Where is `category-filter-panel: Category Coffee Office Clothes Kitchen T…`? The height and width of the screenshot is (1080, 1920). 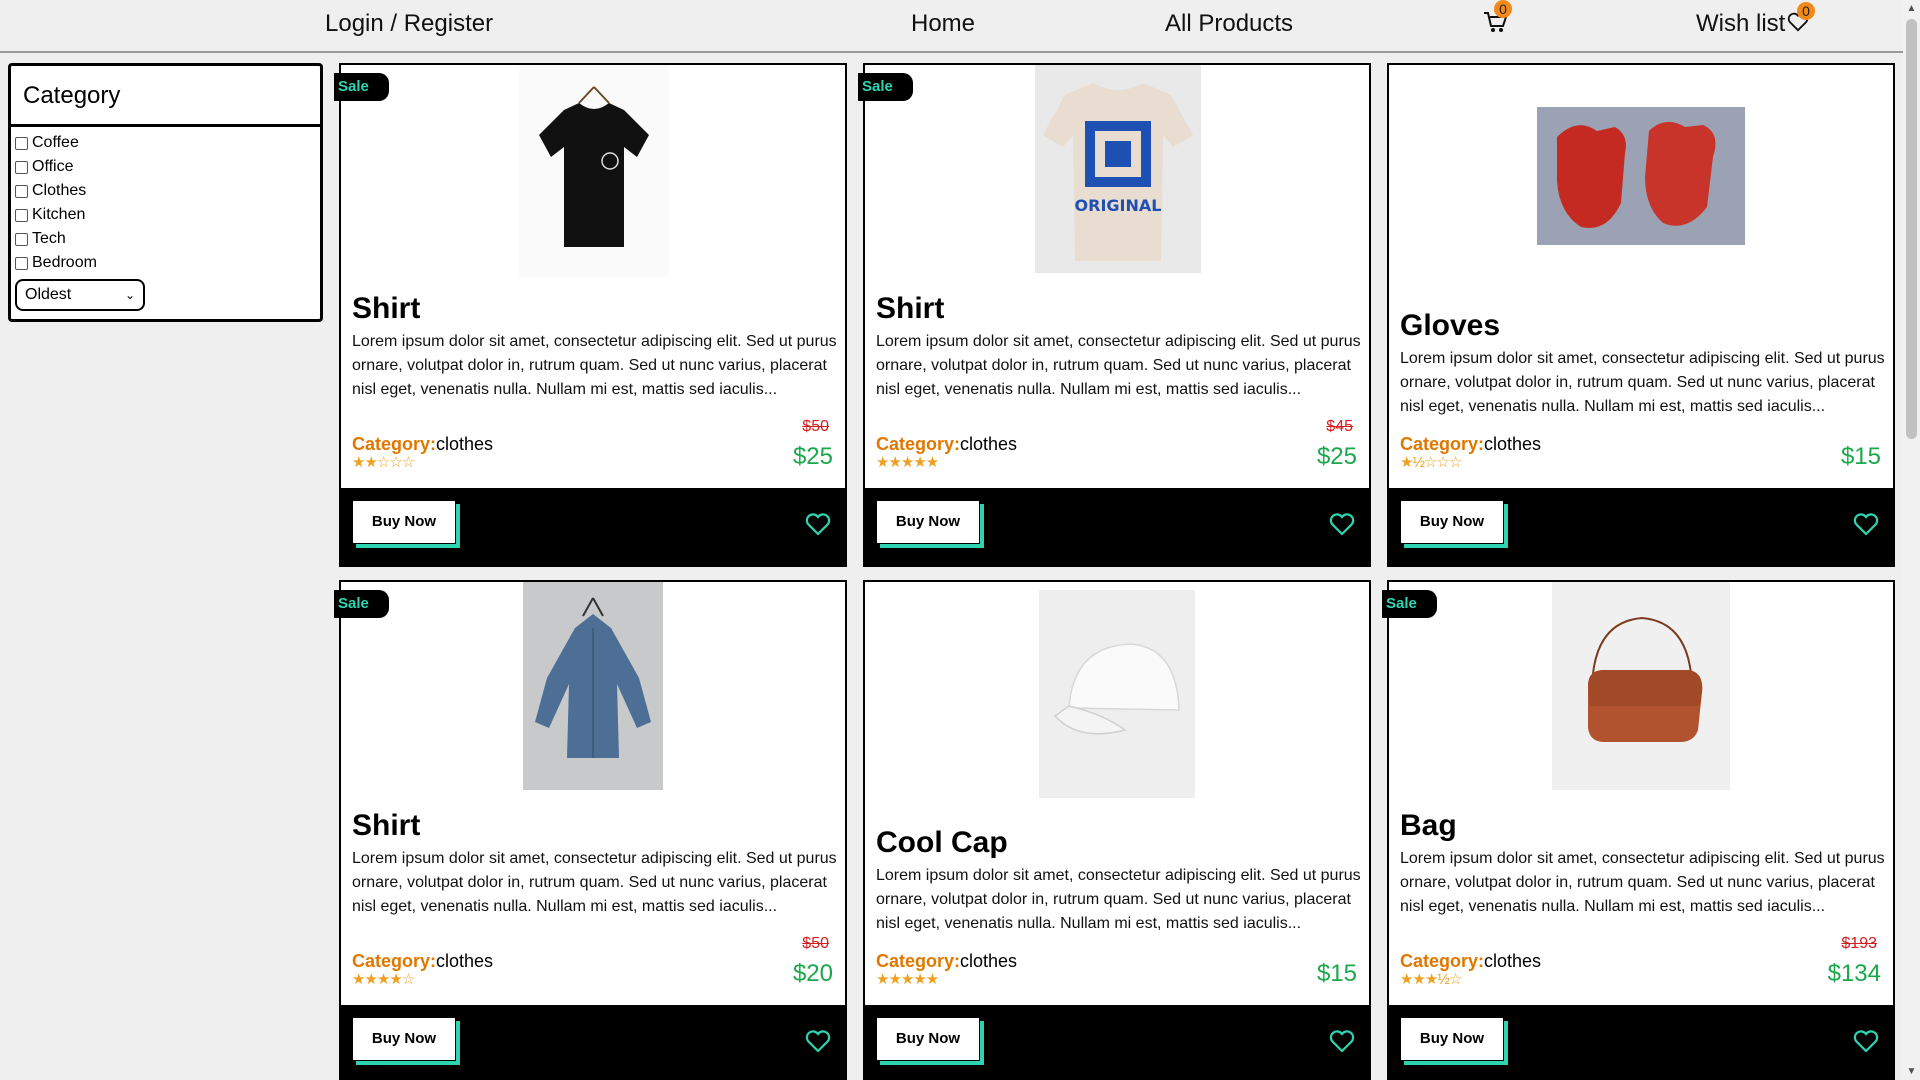 category-filter-panel: Category Coffee Office Clothes Kitchen T… is located at coordinates (165, 192).